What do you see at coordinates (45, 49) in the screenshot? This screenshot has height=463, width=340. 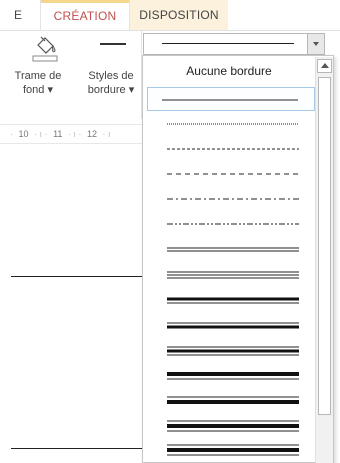 I see `paint-bucket-icon` at bounding box center [45, 49].